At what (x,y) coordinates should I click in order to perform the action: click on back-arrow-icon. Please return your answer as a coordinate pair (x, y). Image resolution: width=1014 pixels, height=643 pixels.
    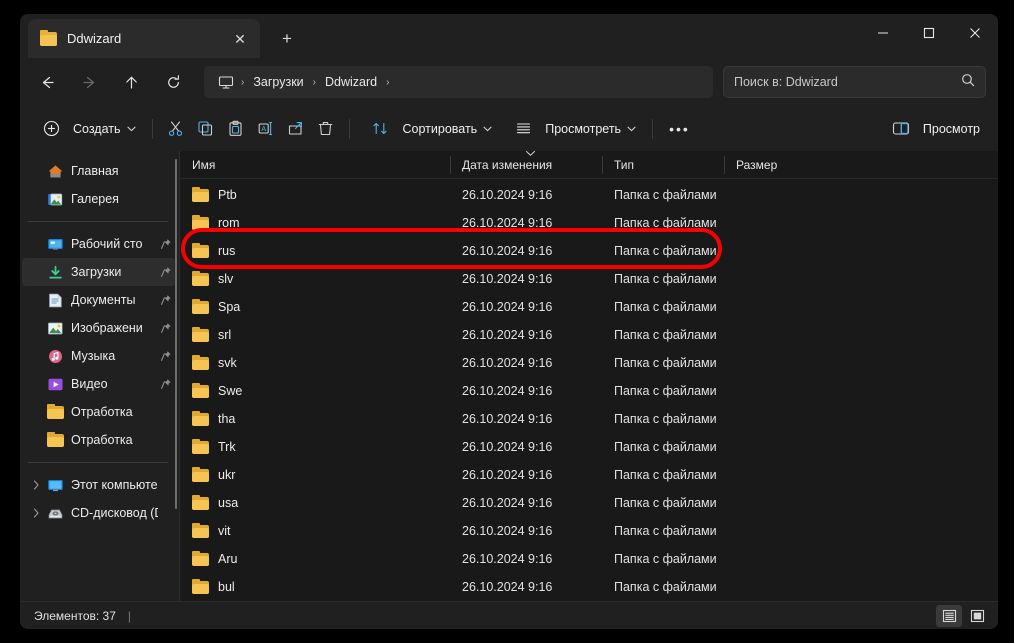
    Looking at the image, I should click on (47, 82).